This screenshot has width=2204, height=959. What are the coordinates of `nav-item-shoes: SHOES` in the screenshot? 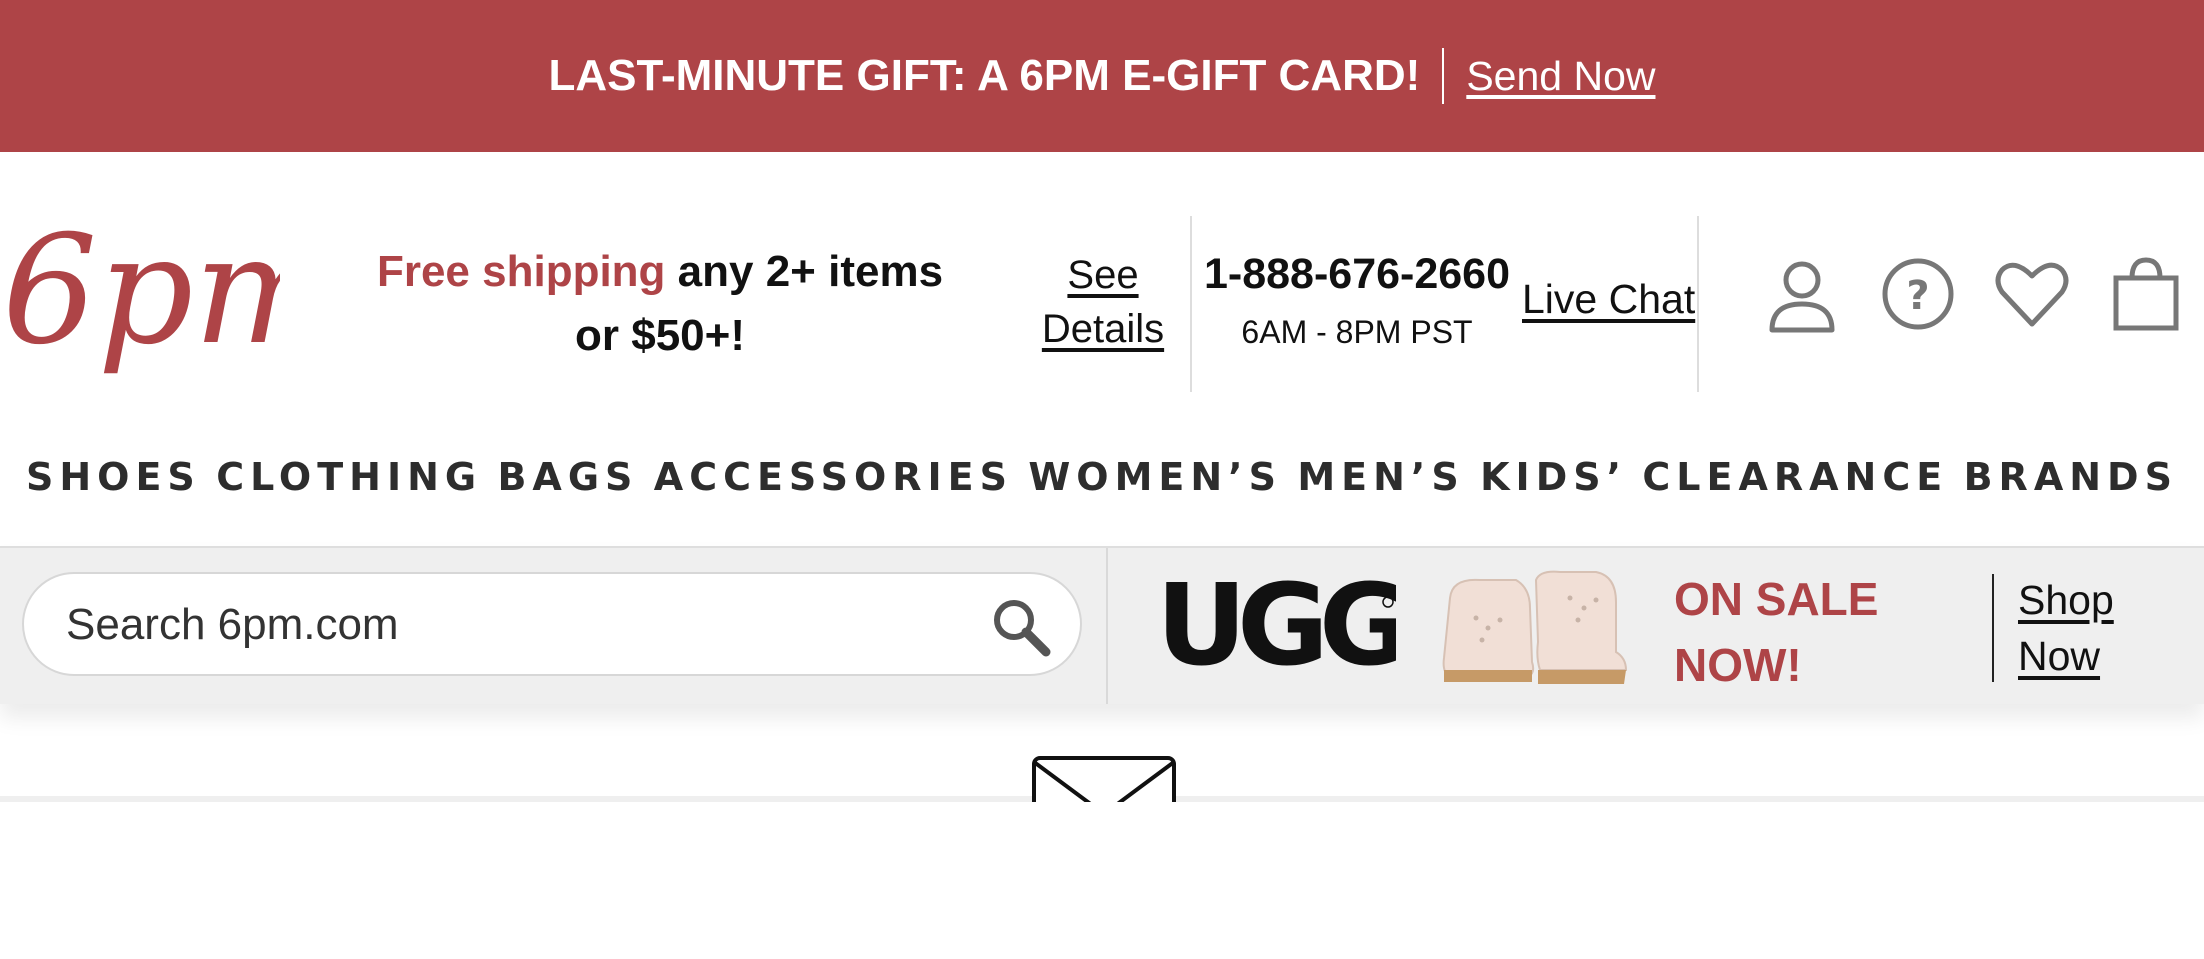 It's located at (113, 477).